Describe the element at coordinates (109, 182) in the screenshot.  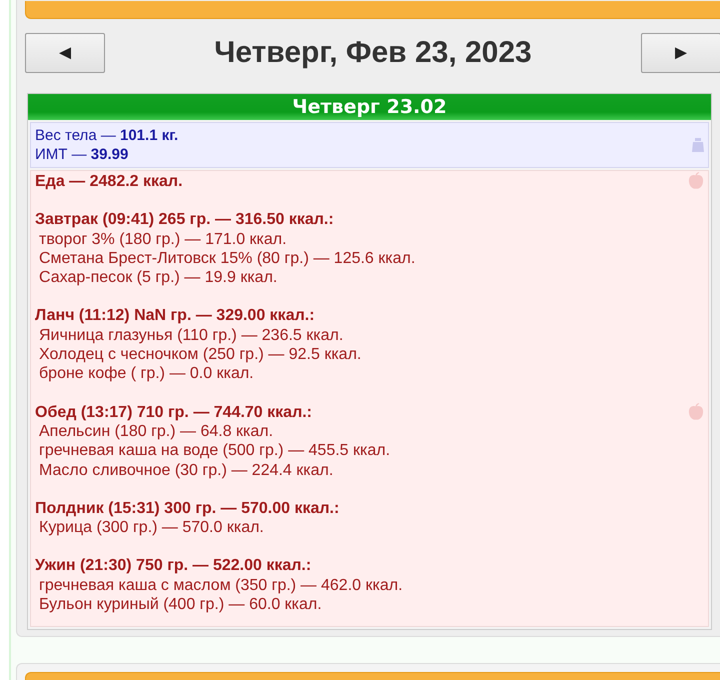
I see `food-total: Еда — 2482.2 ккал.` at that location.